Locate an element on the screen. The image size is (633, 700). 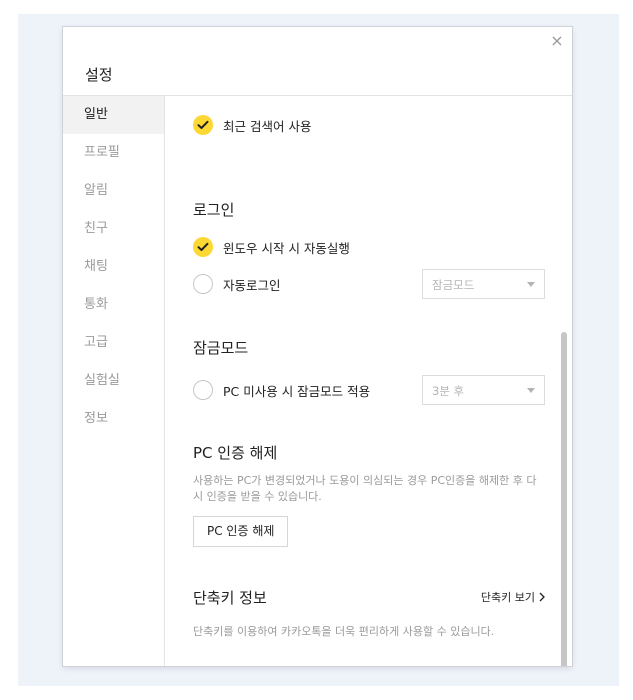
sidebar-item-general: 일반 is located at coordinates (113, 115).